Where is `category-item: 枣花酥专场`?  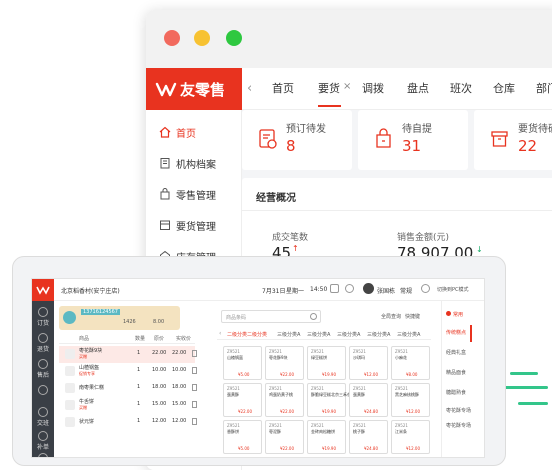
category-item: 枣花酥专场 is located at coordinates (457, 426).